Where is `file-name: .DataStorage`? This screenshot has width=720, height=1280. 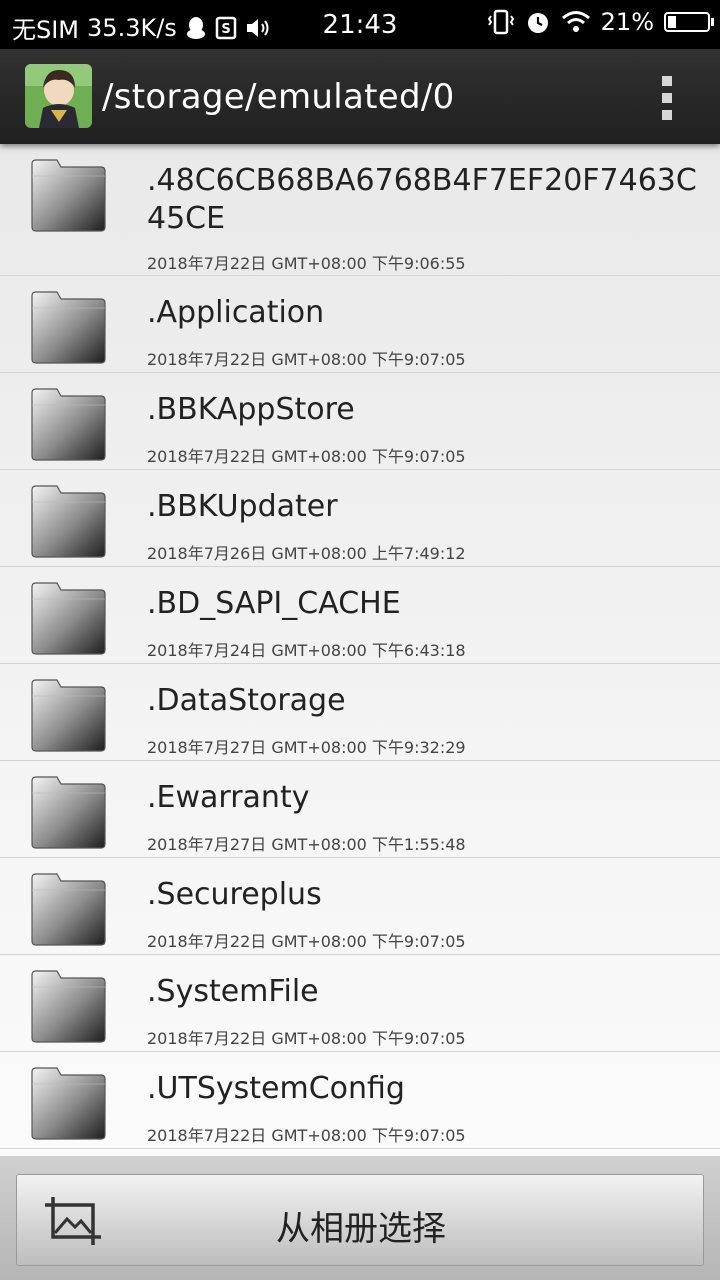
file-name: .DataStorage is located at coordinates (246, 700).